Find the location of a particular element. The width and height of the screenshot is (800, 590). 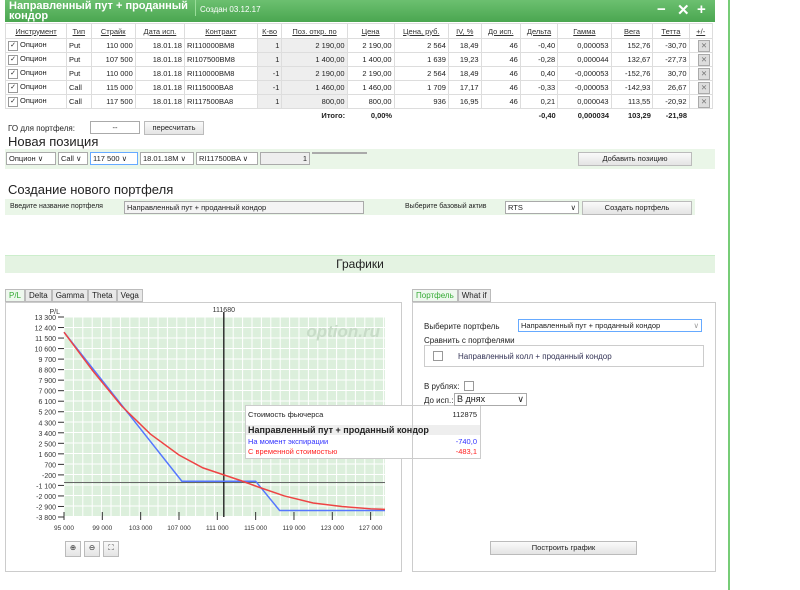

y-tick-label: -3 800 is located at coordinates (46, 518).